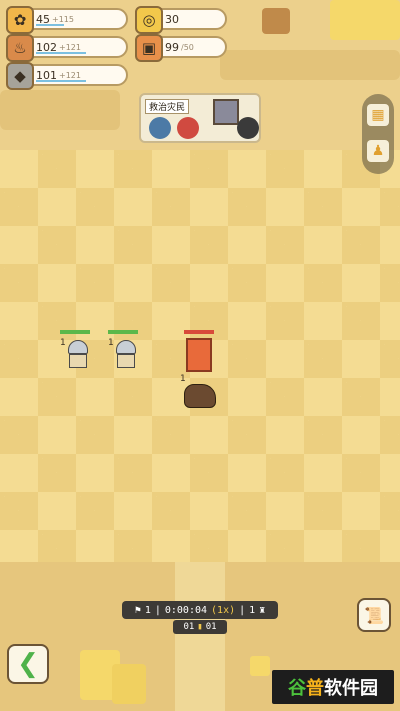  I want to click on shrine-icon, so click(226, 112).